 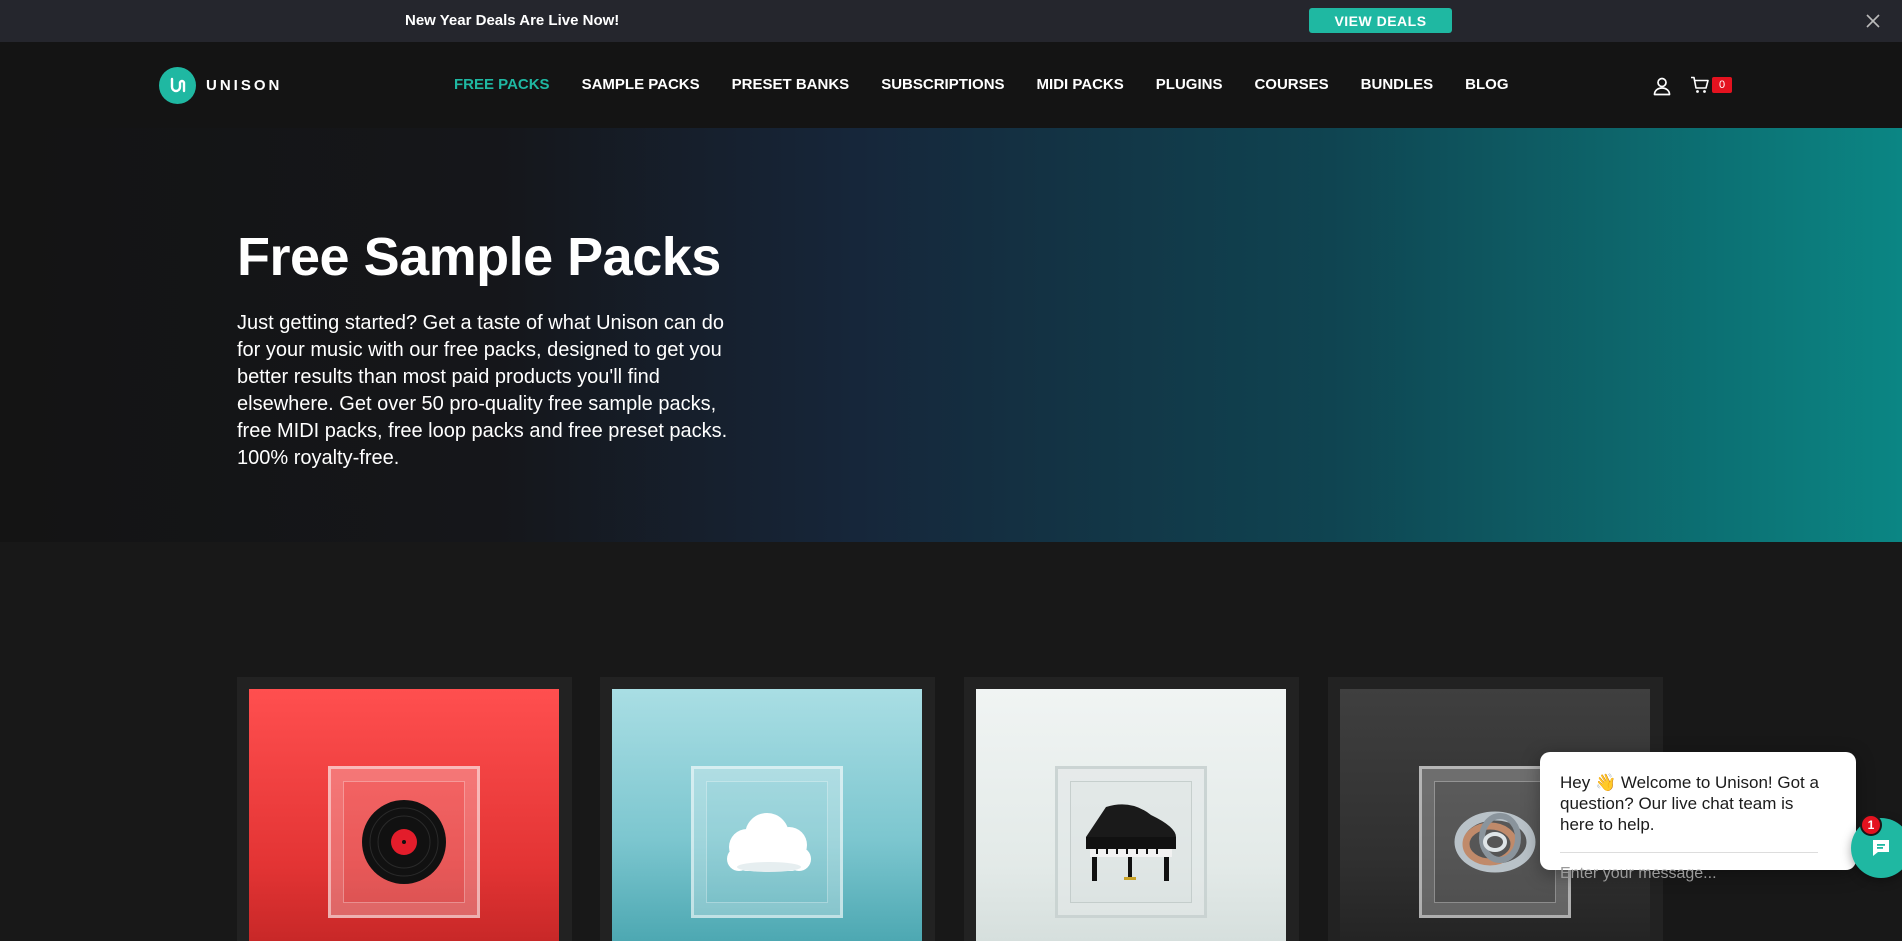 I want to click on nav-sample-packs: SAMPLE PACKS, so click(x=641, y=84).